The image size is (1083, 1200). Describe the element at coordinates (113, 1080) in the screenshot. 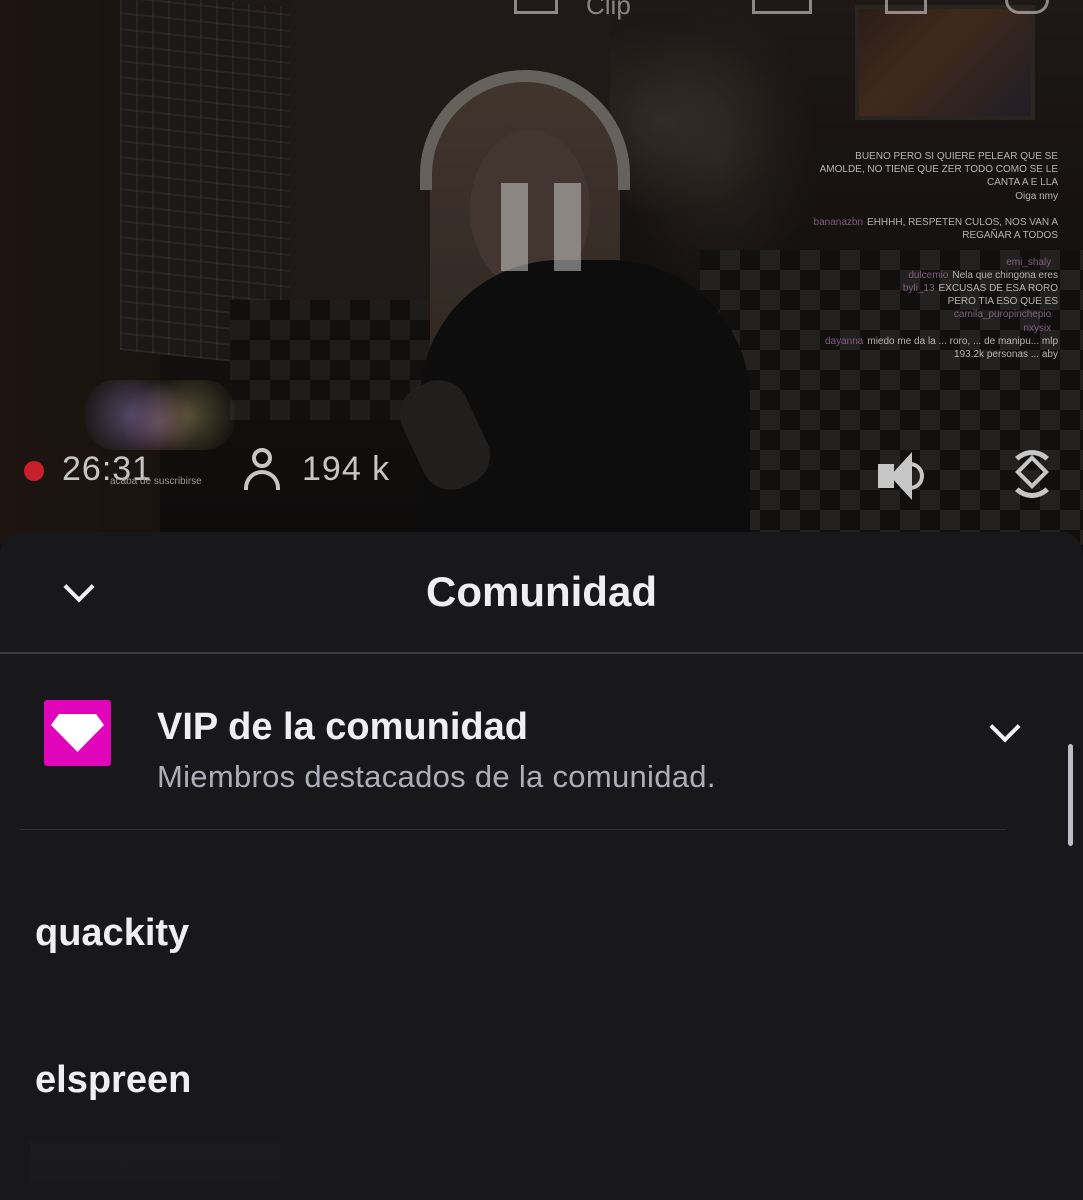

I see `list-item: elspreen` at that location.